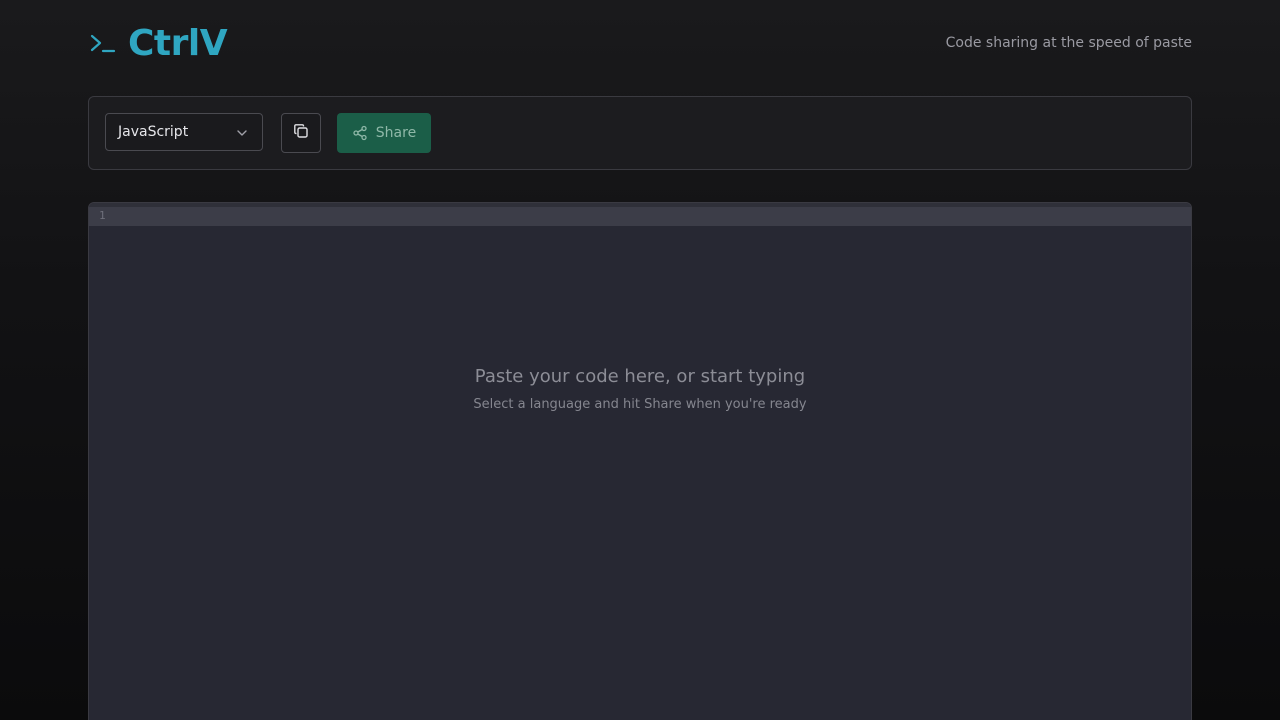 The height and width of the screenshot is (720, 1280). Describe the element at coordinates (396, 133) in the screenshot. I see `share-button-label: Share` at that location.